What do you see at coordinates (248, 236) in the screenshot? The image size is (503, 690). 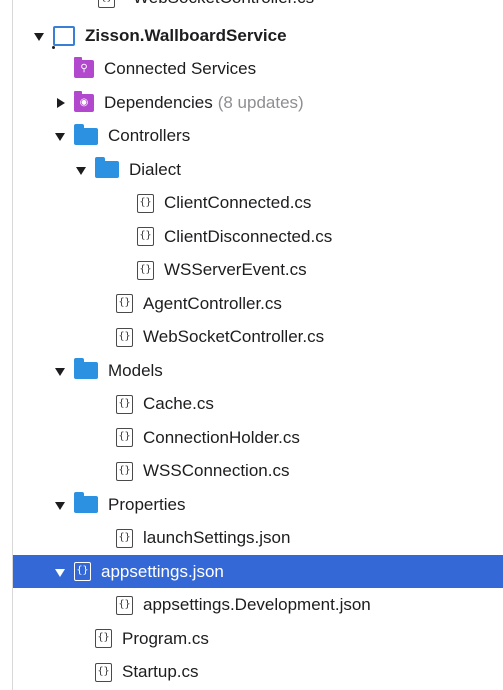 I see `tree-row-label: ClientDisconnected.cs` at bounding box center [248, 236].